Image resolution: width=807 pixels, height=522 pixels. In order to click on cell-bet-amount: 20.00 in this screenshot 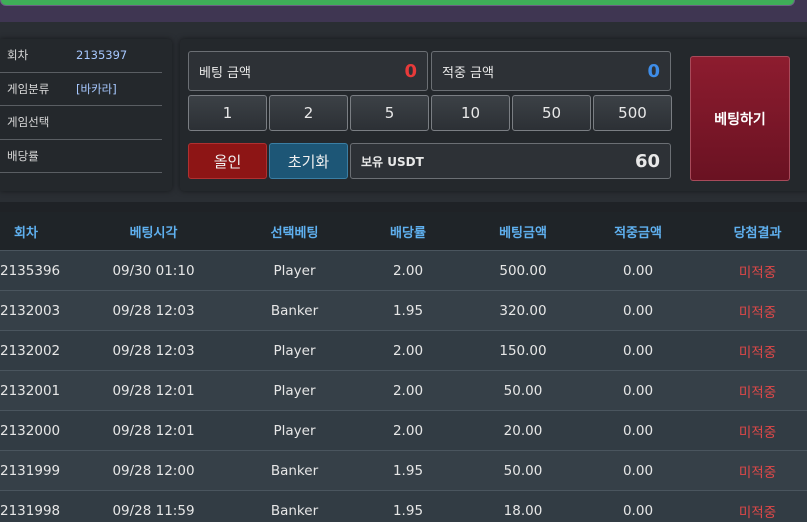, I will do `click(523, 430)`.